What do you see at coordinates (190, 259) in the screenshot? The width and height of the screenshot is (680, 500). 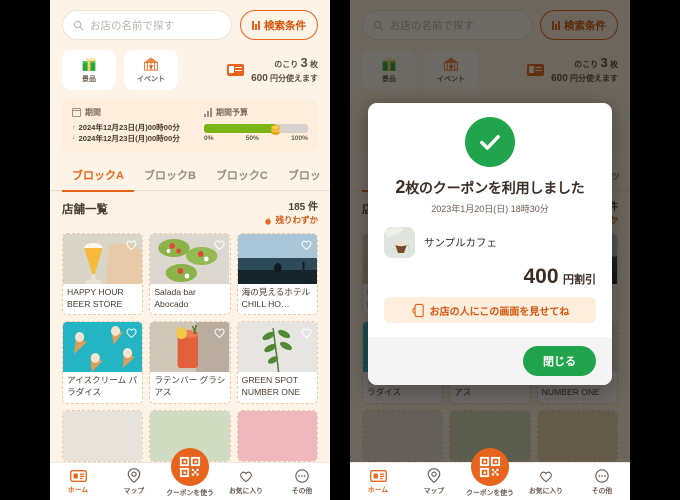 I see `shop-thumbnail-salad` at bounding box center [190, 259].